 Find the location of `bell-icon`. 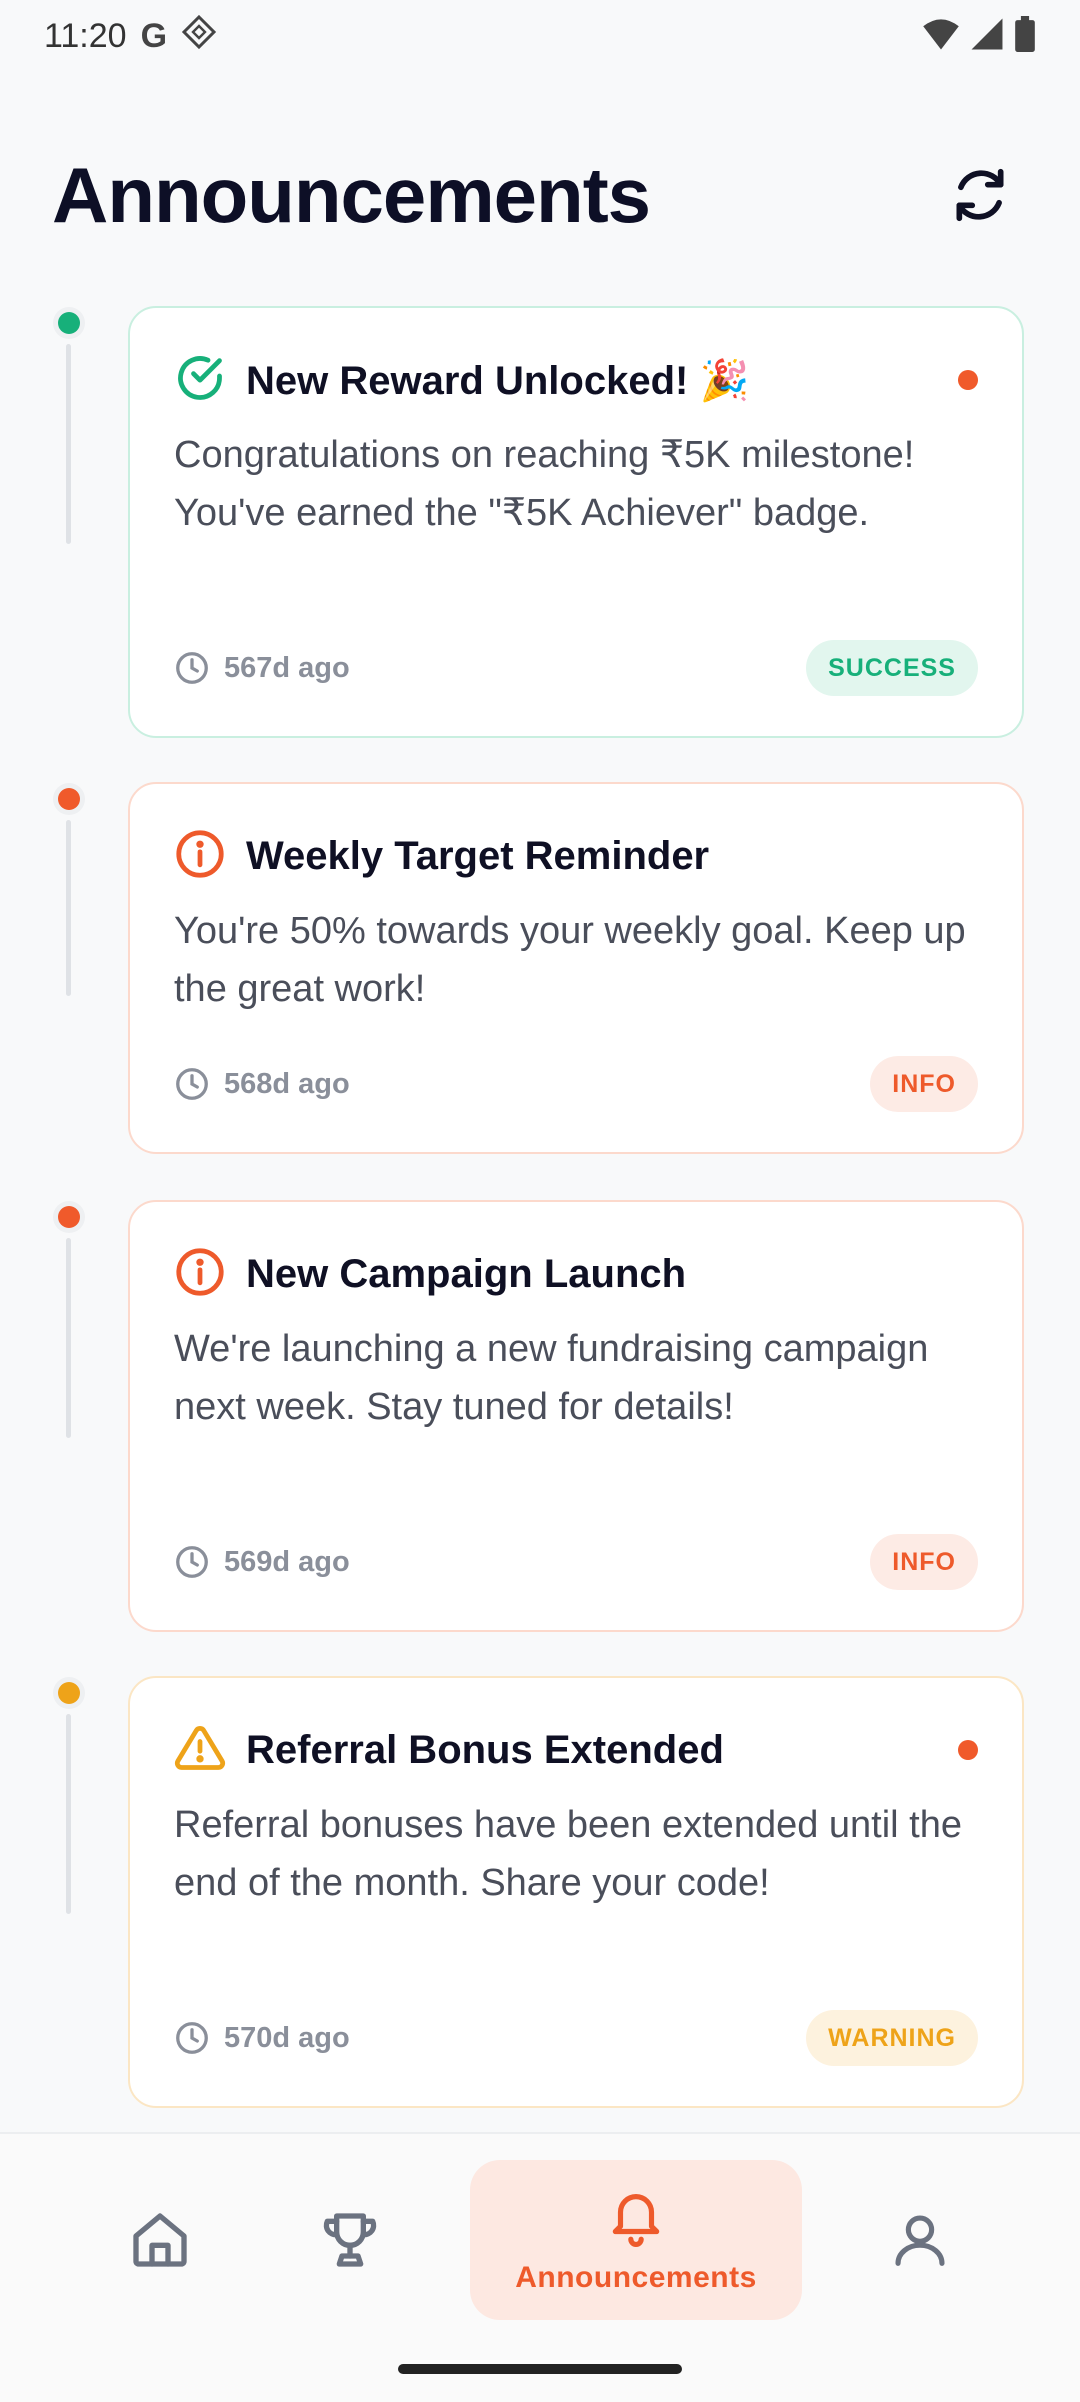

bell-icon is located at coordinates (636, 2220).